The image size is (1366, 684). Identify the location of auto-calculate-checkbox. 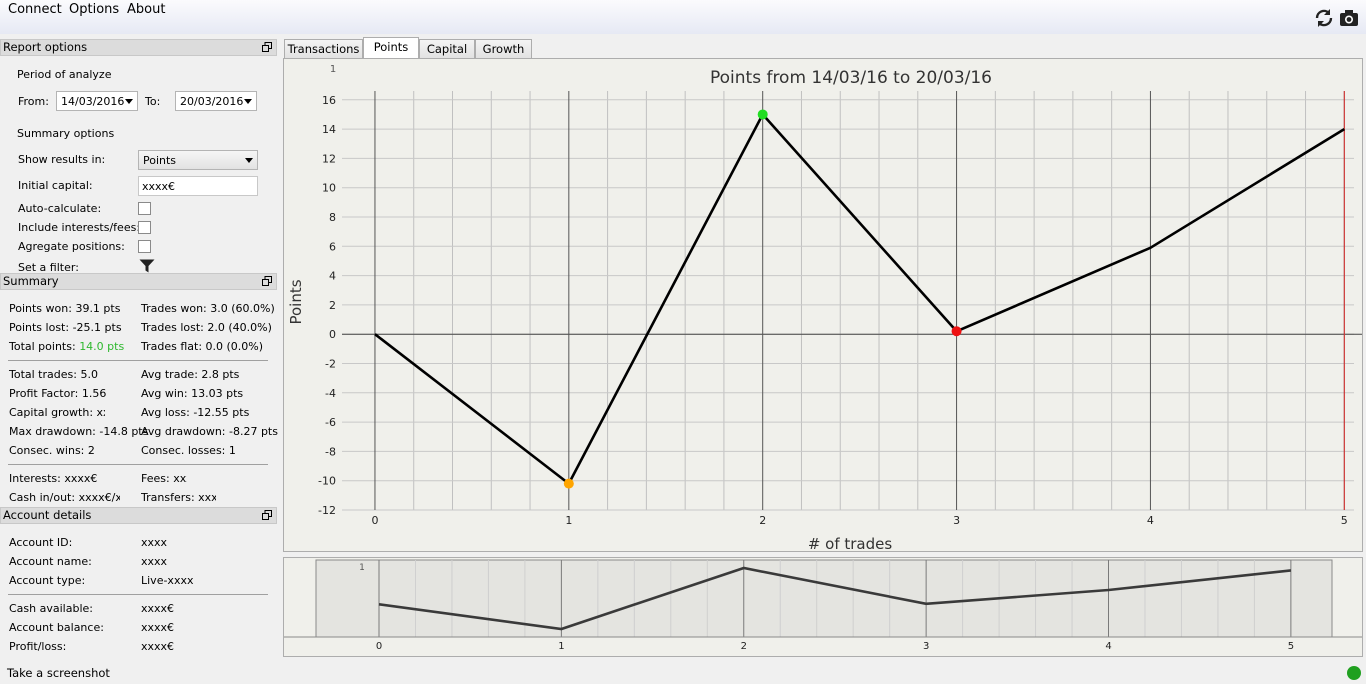
(144, 208).